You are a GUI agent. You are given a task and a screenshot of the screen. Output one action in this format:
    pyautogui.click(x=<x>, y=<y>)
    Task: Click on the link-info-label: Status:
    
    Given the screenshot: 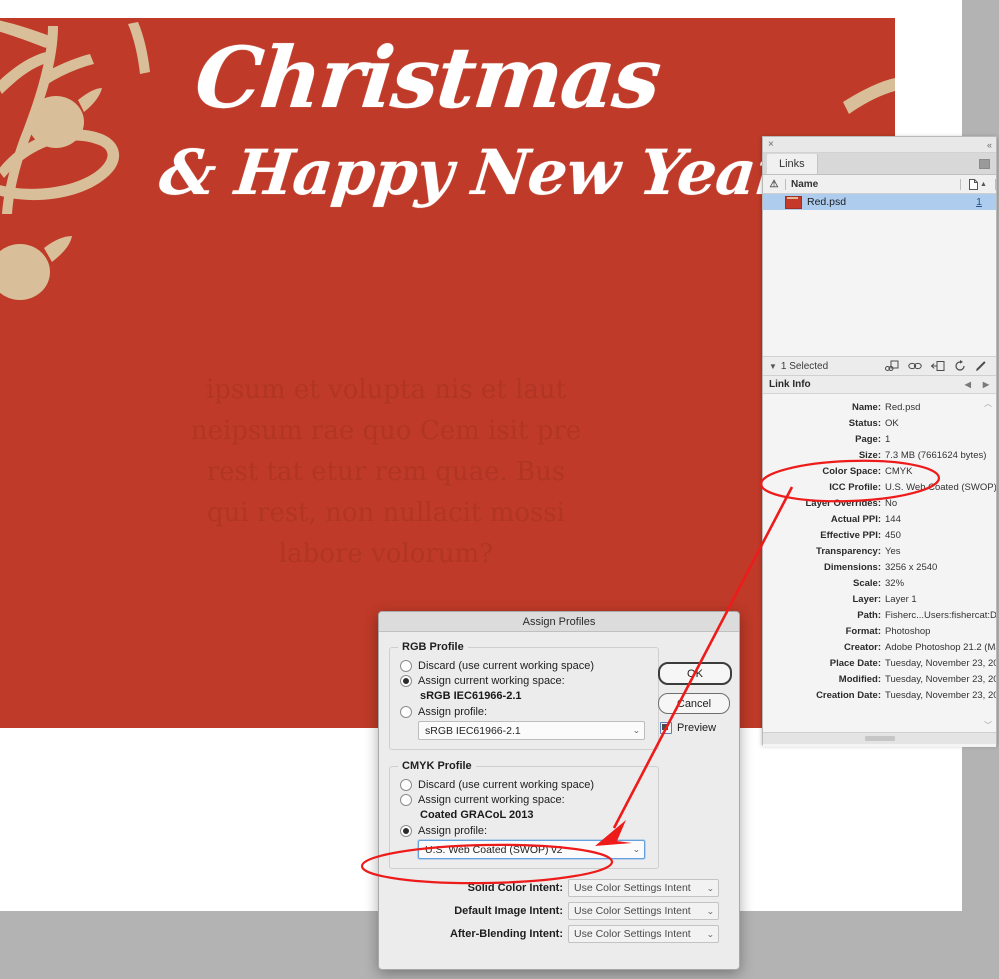 What is the action you would take?
    pyautogui.click(x=864, y=423)
    